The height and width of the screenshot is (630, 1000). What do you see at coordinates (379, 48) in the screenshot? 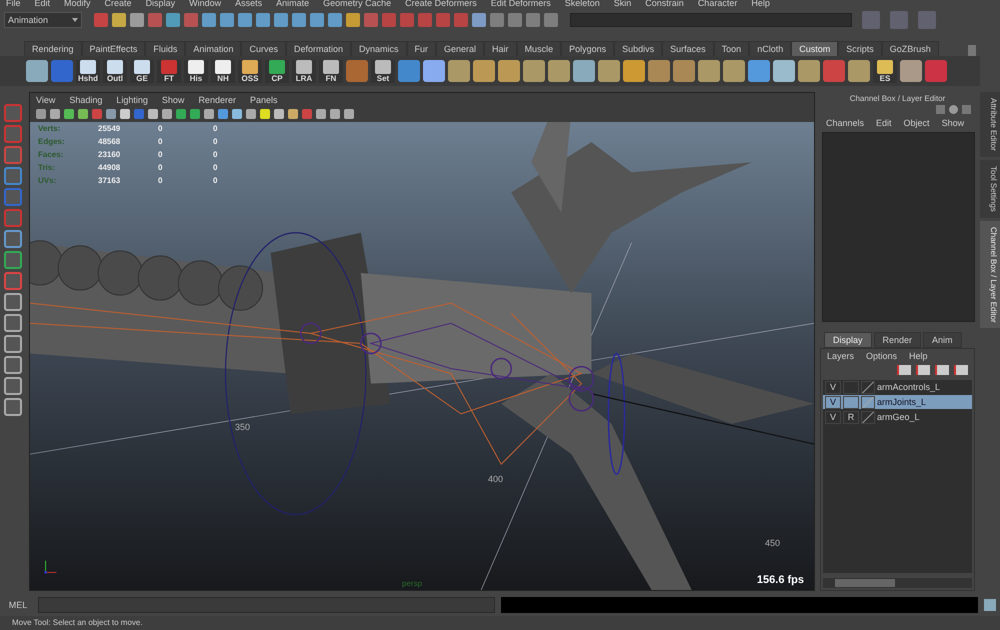
I see `shelf-tab: Dynamics` at bounding box center [379, 48].